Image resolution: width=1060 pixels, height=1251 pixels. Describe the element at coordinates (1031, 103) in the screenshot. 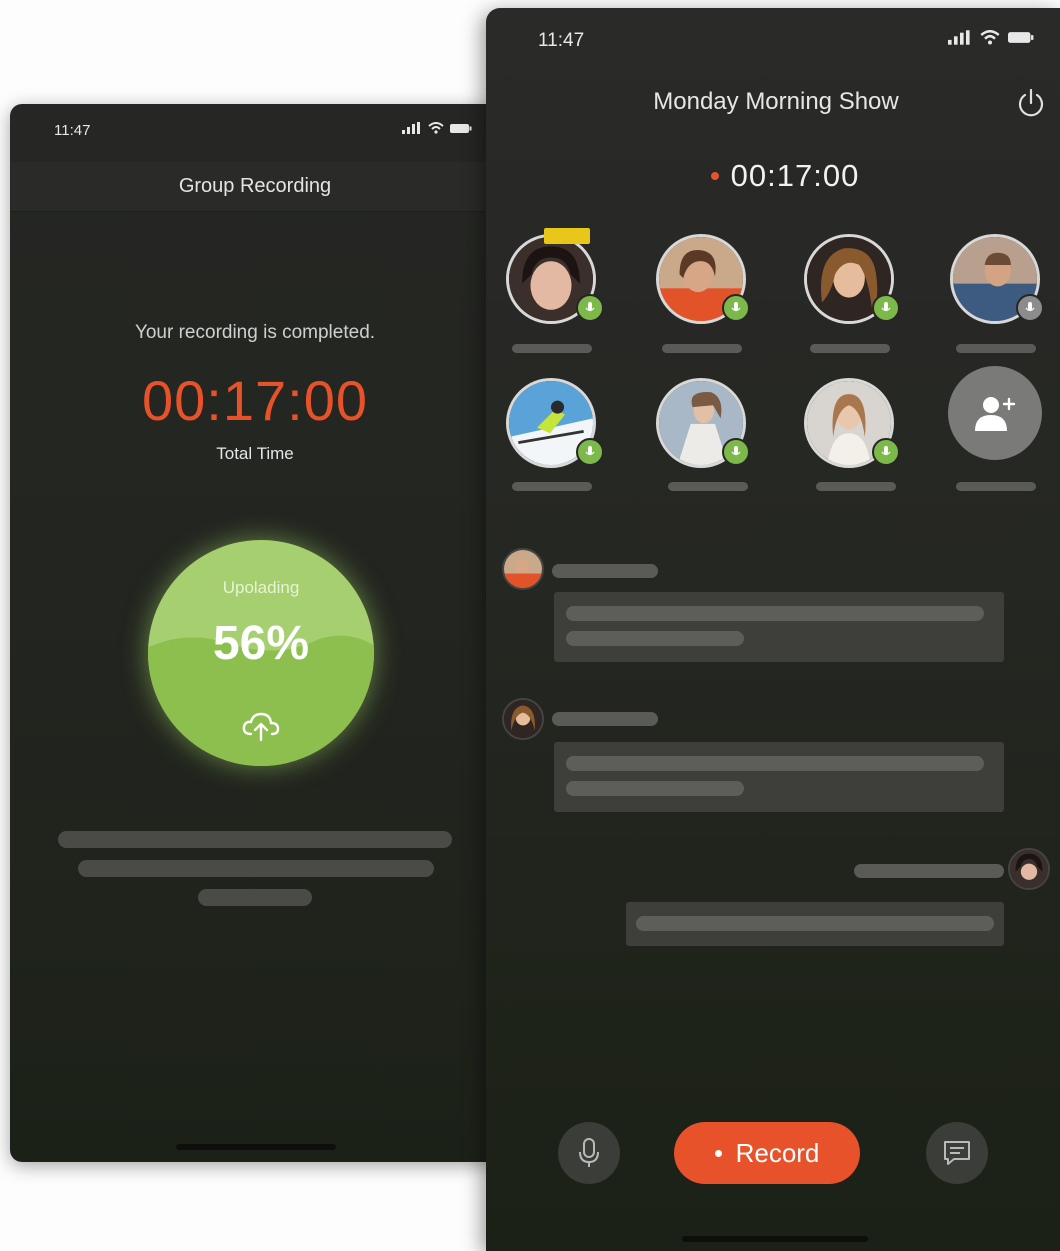

I see `power-icon` at that location.